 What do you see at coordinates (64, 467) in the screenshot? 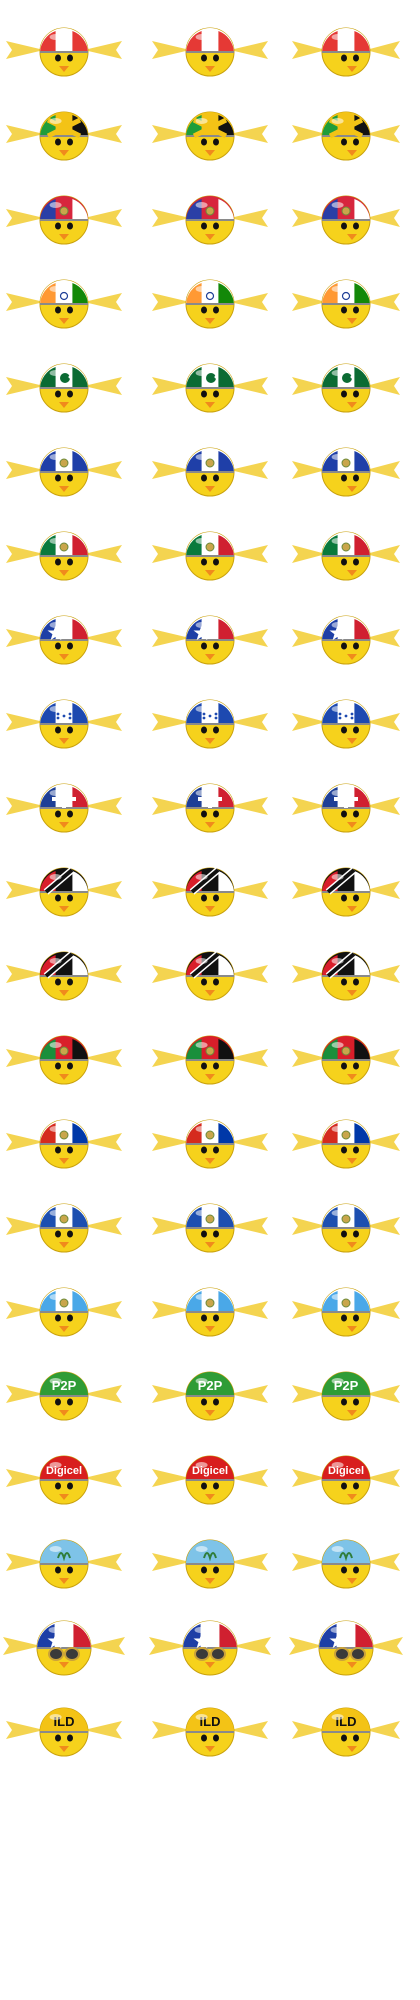
I see `character-sprite-el-salvador` at bounding box center [64, 467].